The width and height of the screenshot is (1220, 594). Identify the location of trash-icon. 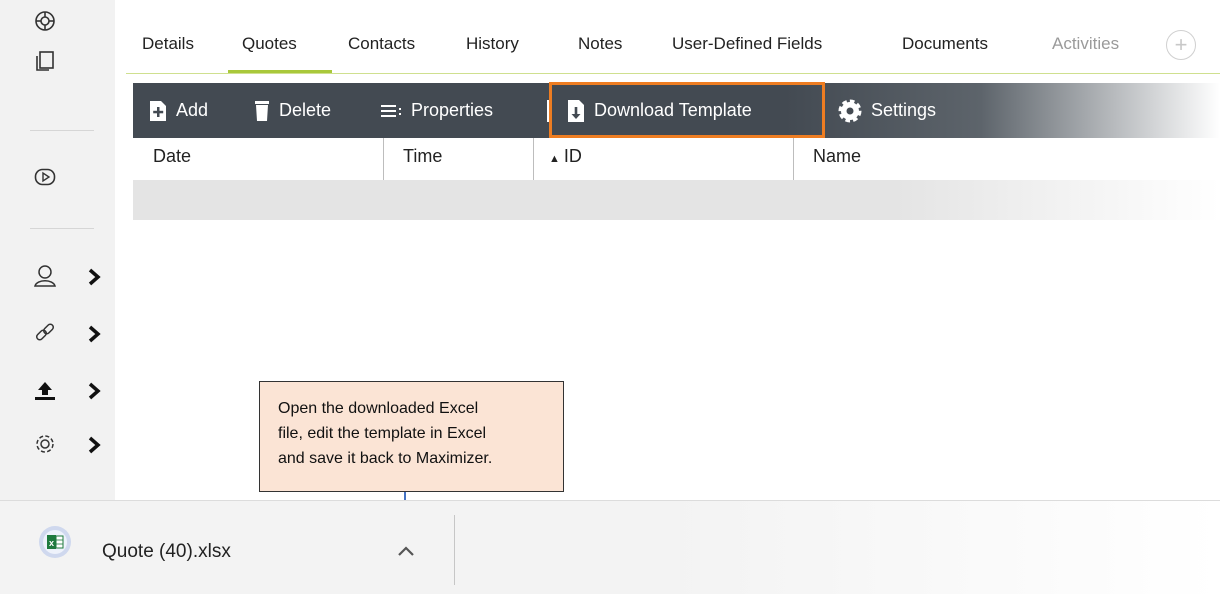
(262, 110).